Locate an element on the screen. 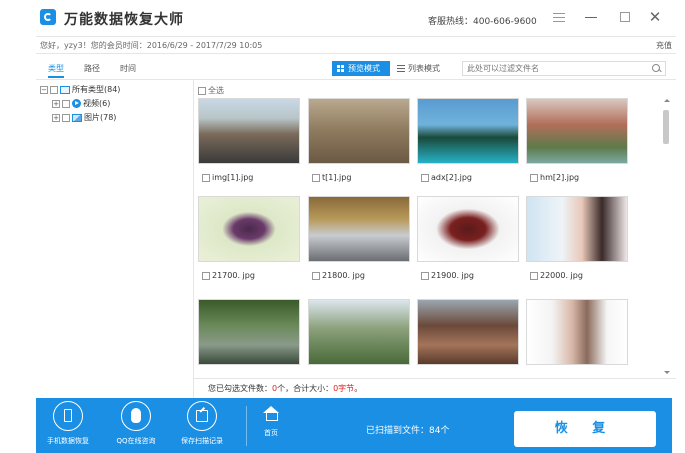 The width and height of the screenshot is (685, 453). qq-consult-button: QQ在线咨询 is located at coordinates (136, 427).